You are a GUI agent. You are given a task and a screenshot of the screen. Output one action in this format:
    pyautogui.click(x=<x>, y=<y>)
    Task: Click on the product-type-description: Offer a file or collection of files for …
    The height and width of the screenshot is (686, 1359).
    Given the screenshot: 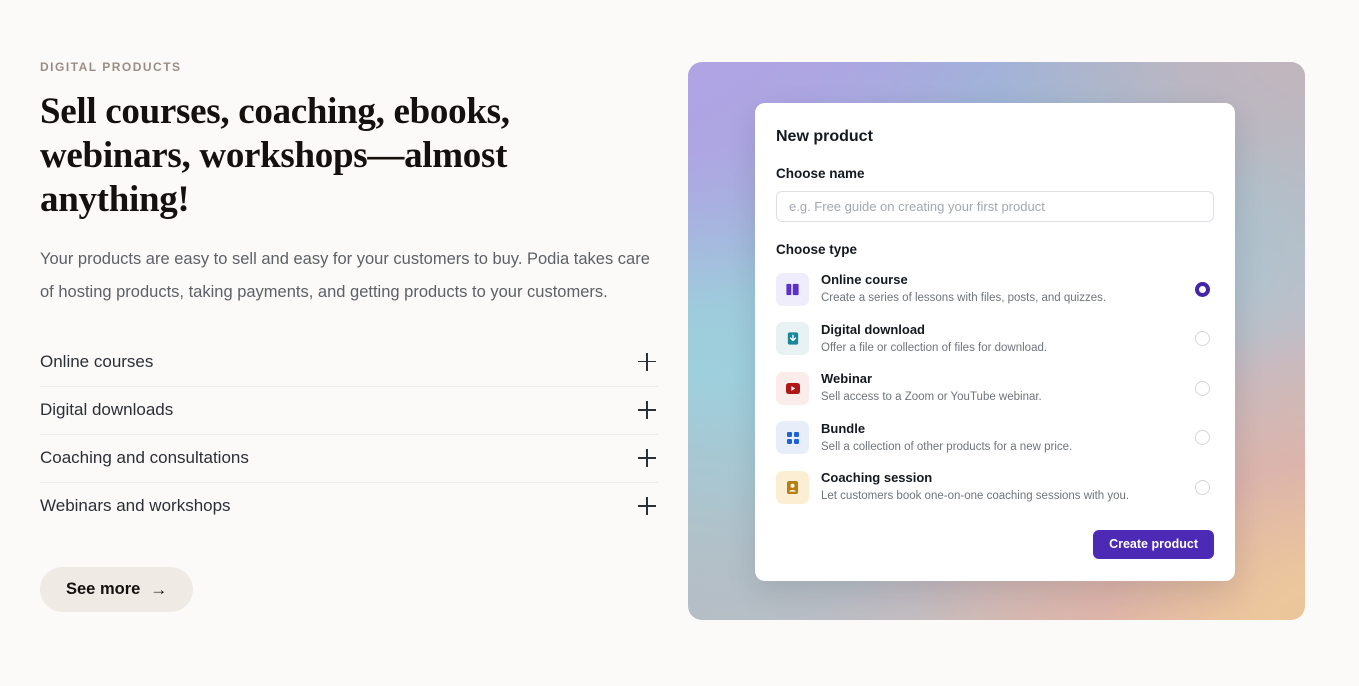 What is the action you would take?
    pyautogui.click(x=934, y=347)
    